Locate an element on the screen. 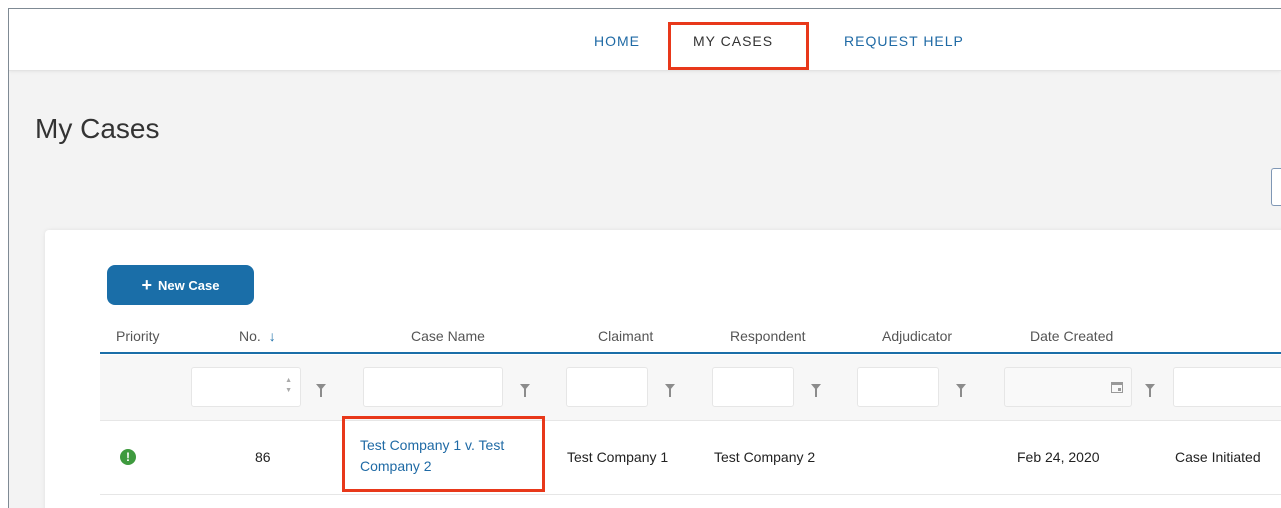  calendar-icon is located at coordinates (1117, 387).